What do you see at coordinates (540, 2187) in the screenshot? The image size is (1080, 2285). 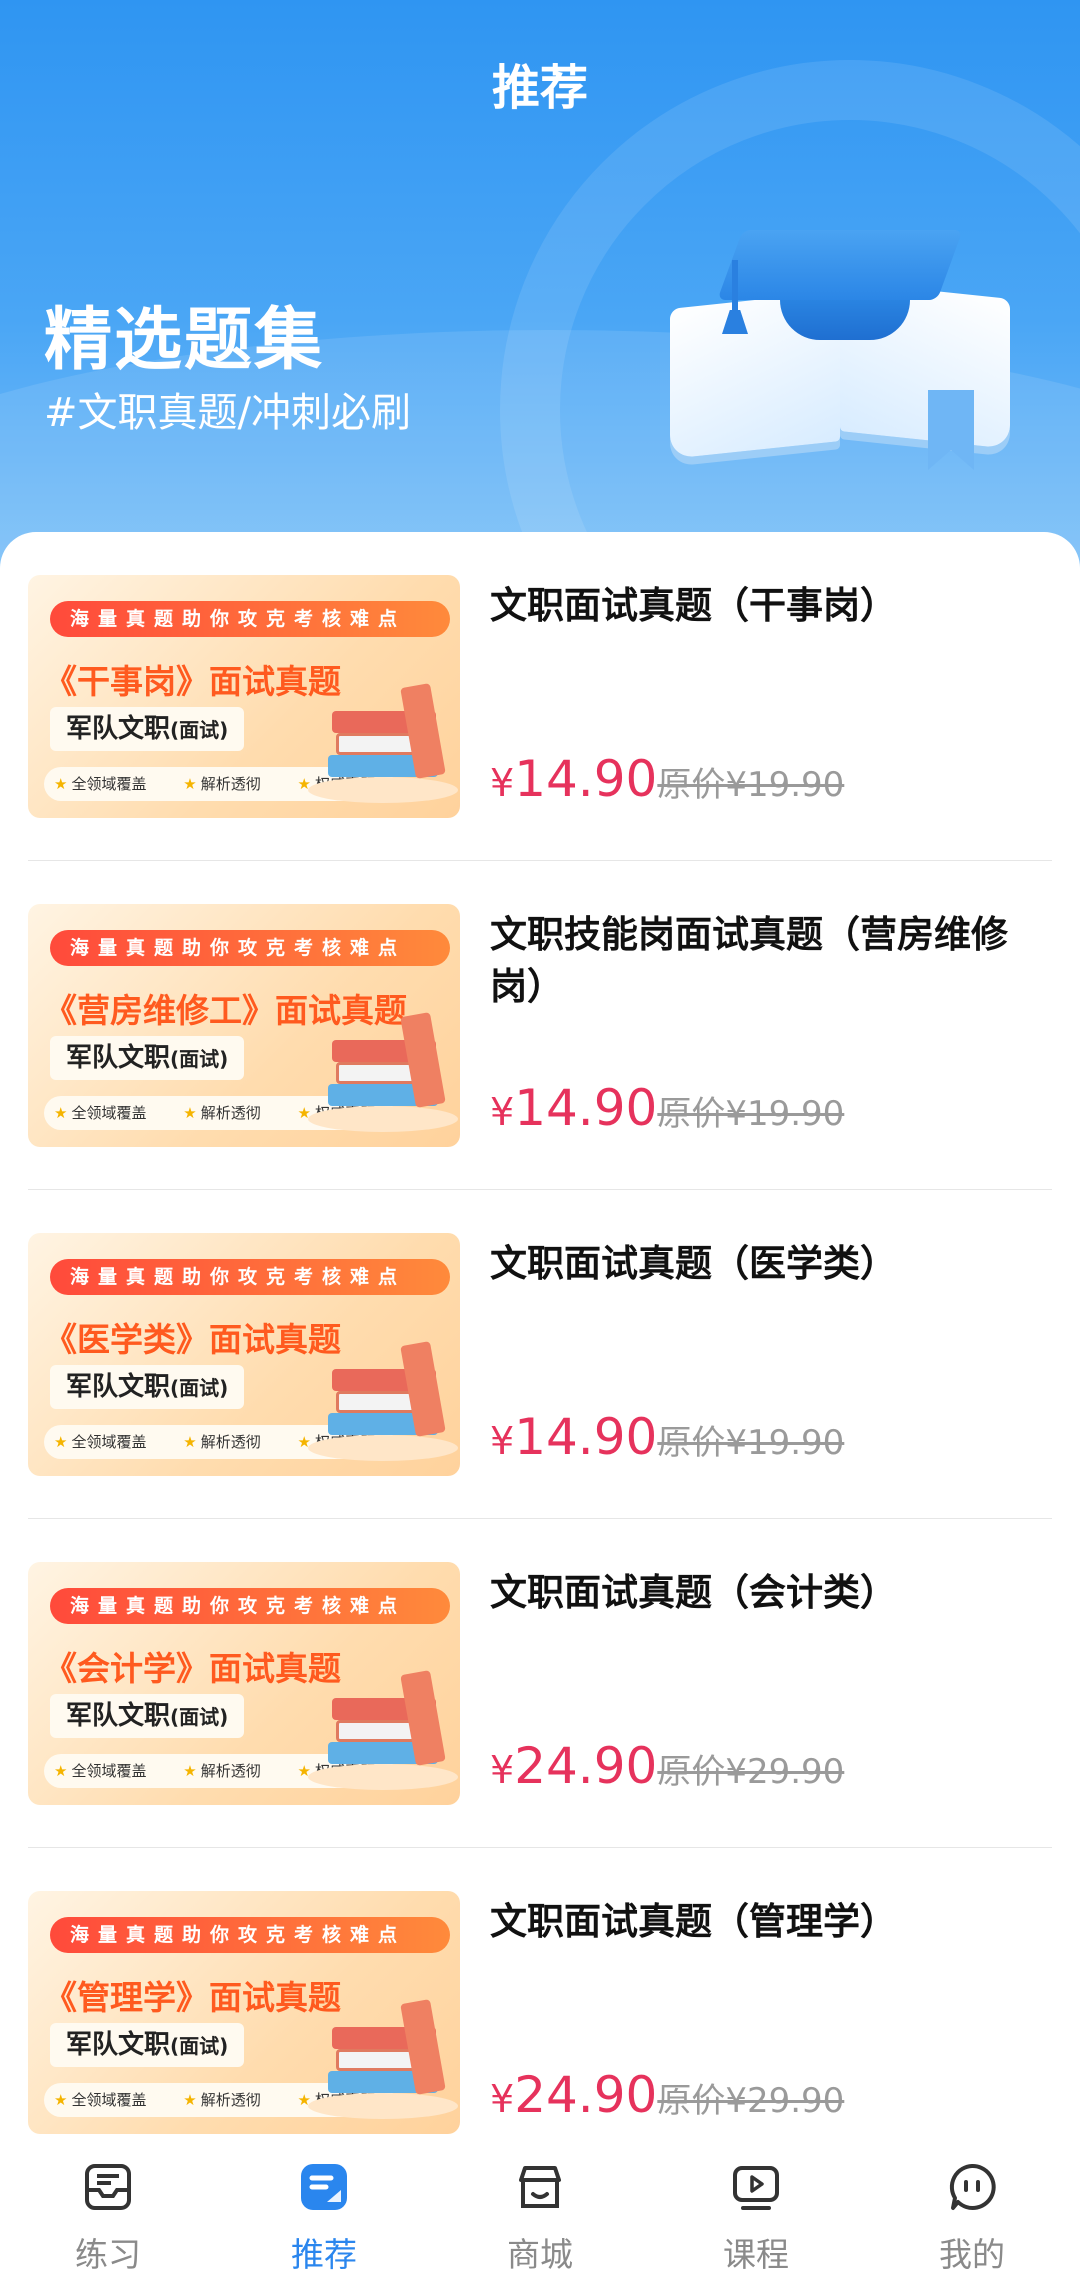 I see `store-icon` at bounding box center [540, 2187].